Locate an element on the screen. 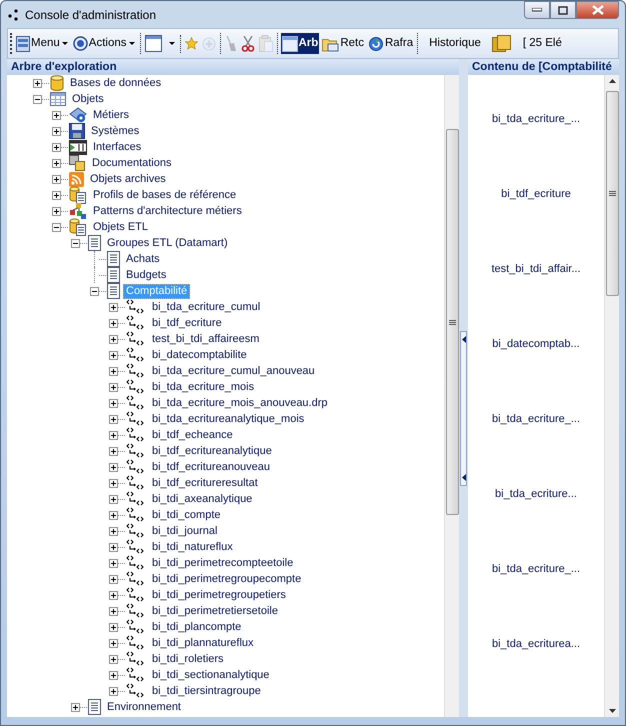  tree-item: bi_tdi_perimetregroupetiers is located at coordinates (219, 595).